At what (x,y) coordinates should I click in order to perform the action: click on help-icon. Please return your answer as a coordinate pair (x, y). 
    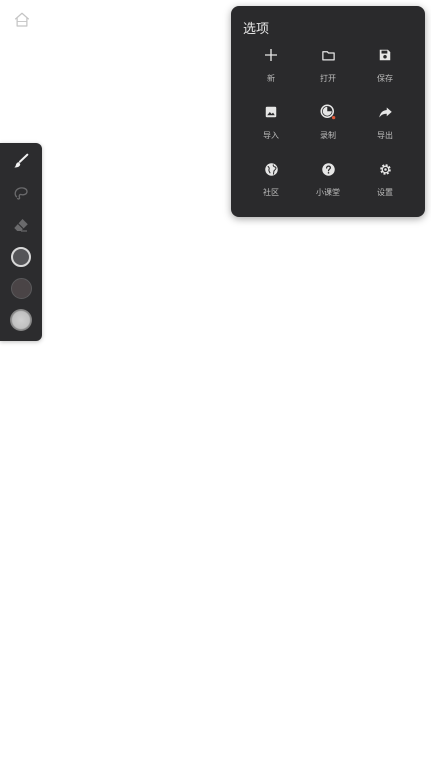
    Looking at the image, I should click on (328, 169).